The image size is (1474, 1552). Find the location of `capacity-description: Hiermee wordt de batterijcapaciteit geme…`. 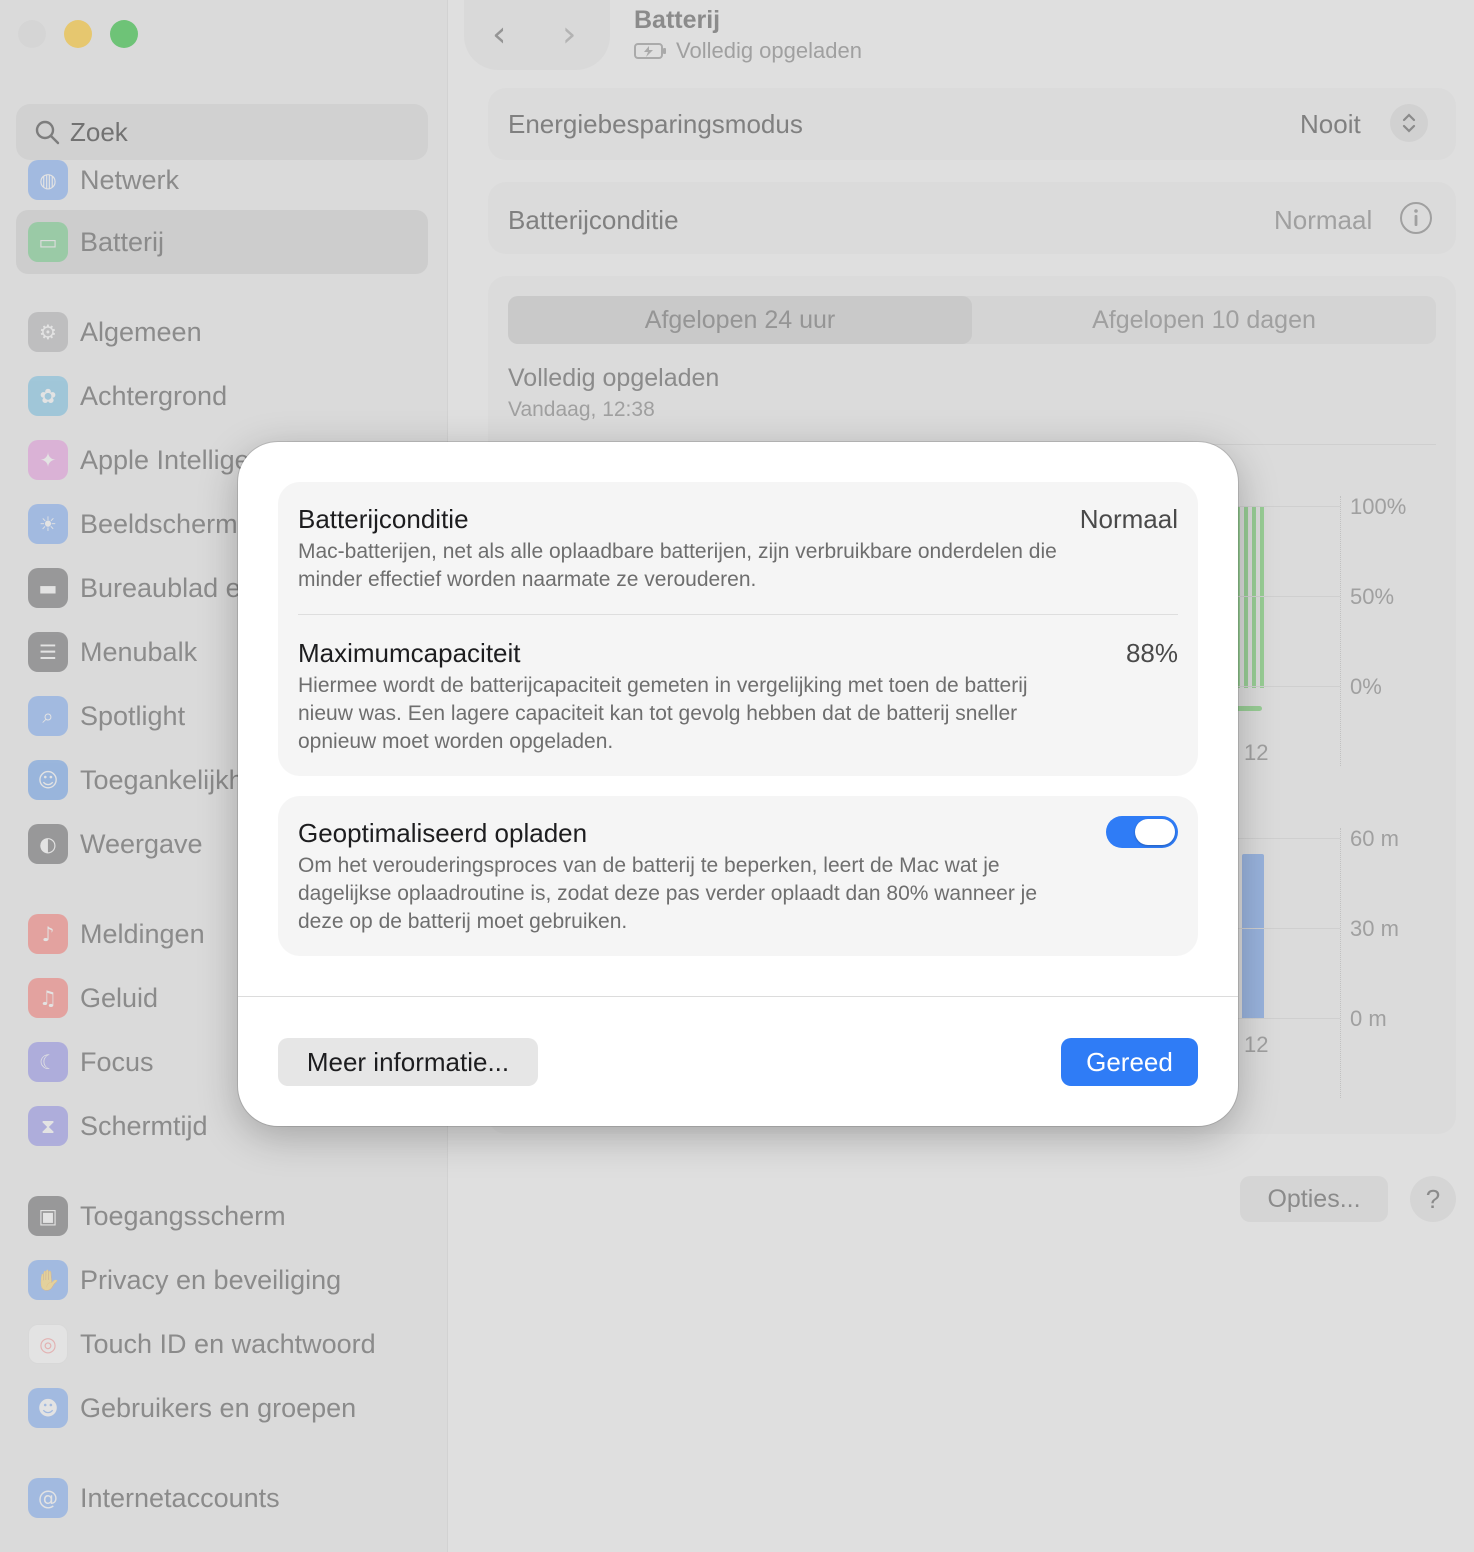

capacity-description: Hiermee wordt de batterijcapaciteit geme… is located at coordinates (663, 713).